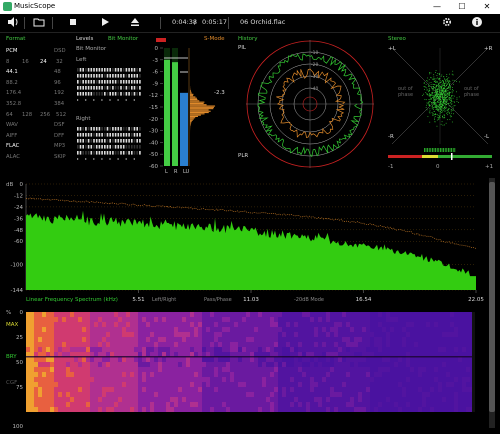 The height and width of the screenshot is (434, 500). Describe the element at coordinates (39, 83) in the screenshot. I see `format-row: 88.2 96` at that location.